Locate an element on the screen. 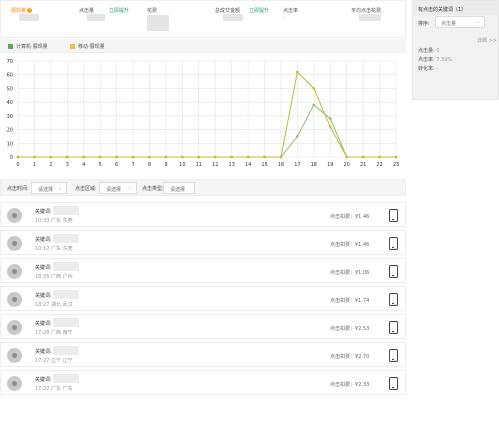 The image size is (499, 425). filter-type-label: 点击类型: is located at coordinates (153, 189).